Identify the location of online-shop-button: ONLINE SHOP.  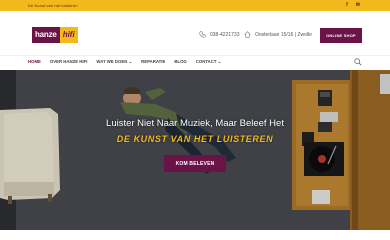
(341, 35).